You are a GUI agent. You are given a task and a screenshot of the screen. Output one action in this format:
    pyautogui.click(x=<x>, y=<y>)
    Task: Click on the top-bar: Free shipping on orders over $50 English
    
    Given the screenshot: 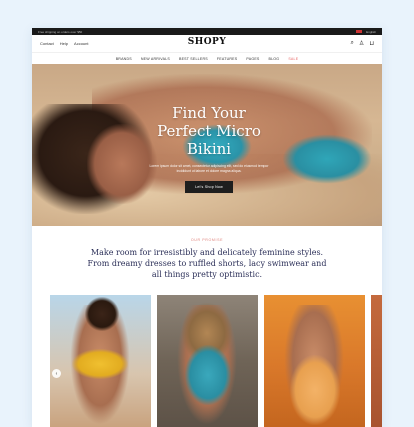 What is the action you would take?
    pyautogui.click(x=207, y=31)
    